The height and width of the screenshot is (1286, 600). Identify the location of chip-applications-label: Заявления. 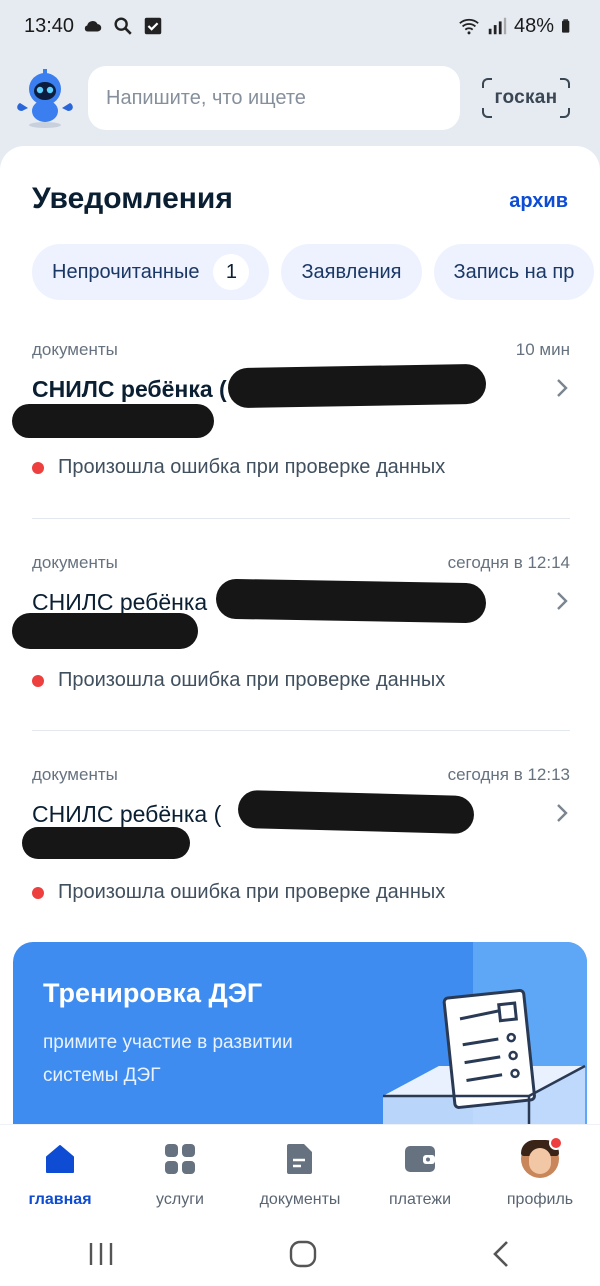
(351, 271).